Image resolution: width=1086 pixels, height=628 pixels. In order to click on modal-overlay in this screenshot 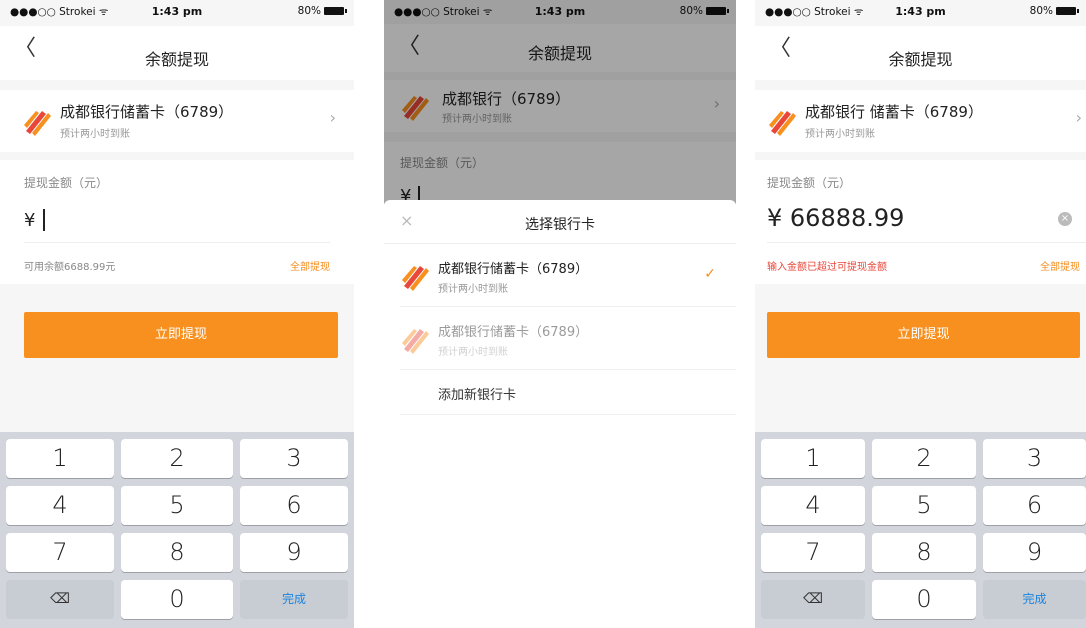, I will do `click(560, 102)`.